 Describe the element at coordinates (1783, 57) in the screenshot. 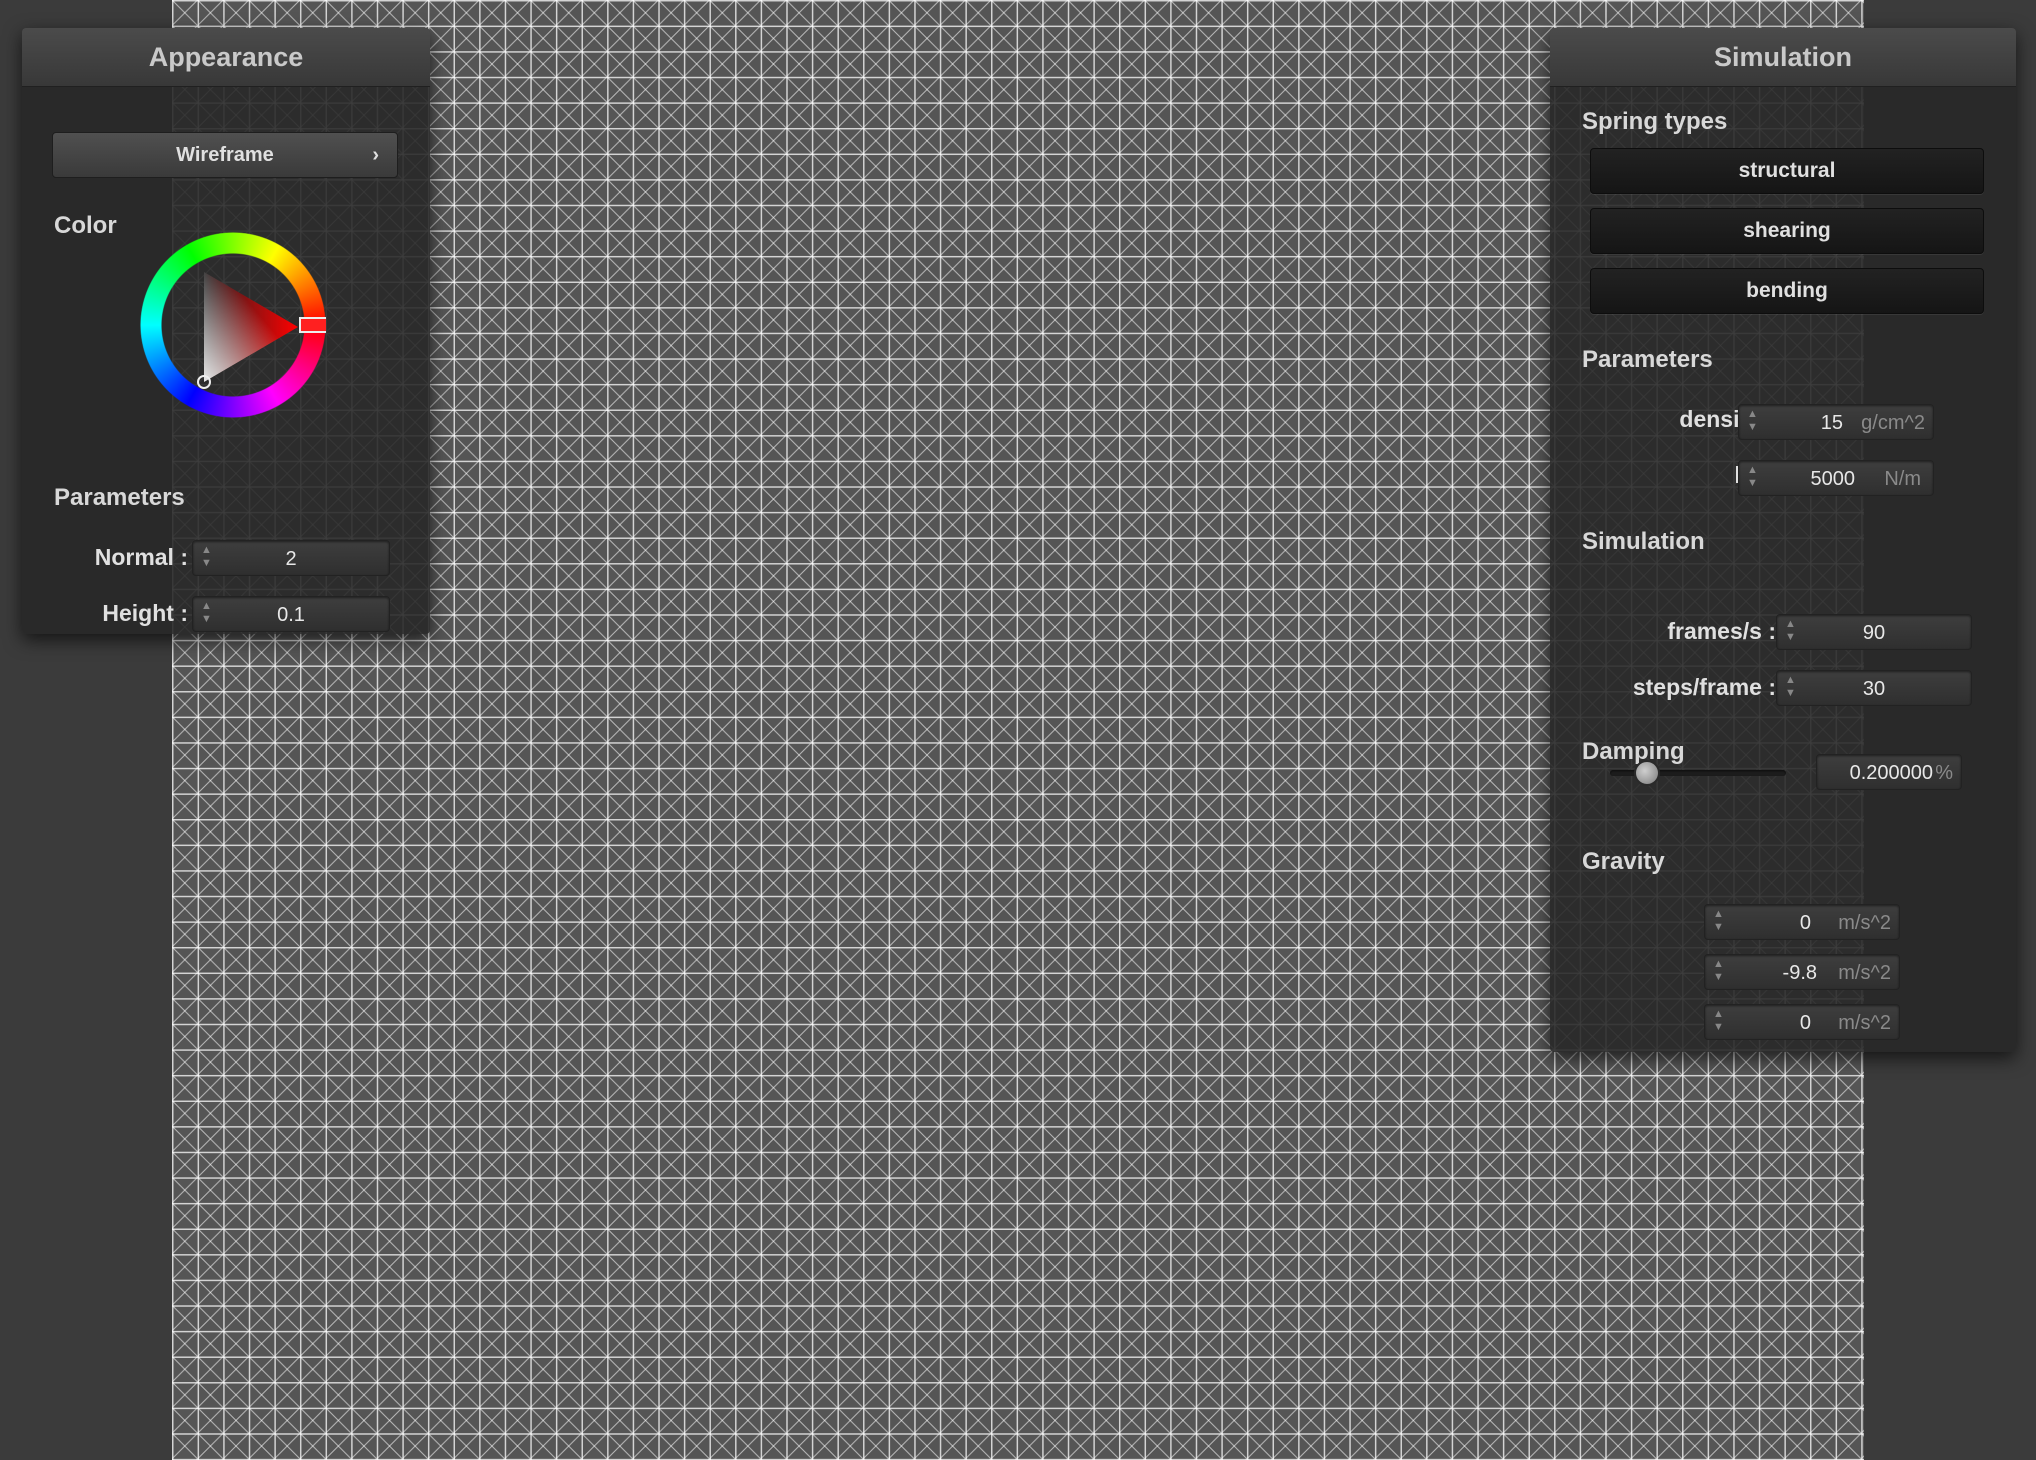

I see `simulation-panel-title: Simulation` at that location.